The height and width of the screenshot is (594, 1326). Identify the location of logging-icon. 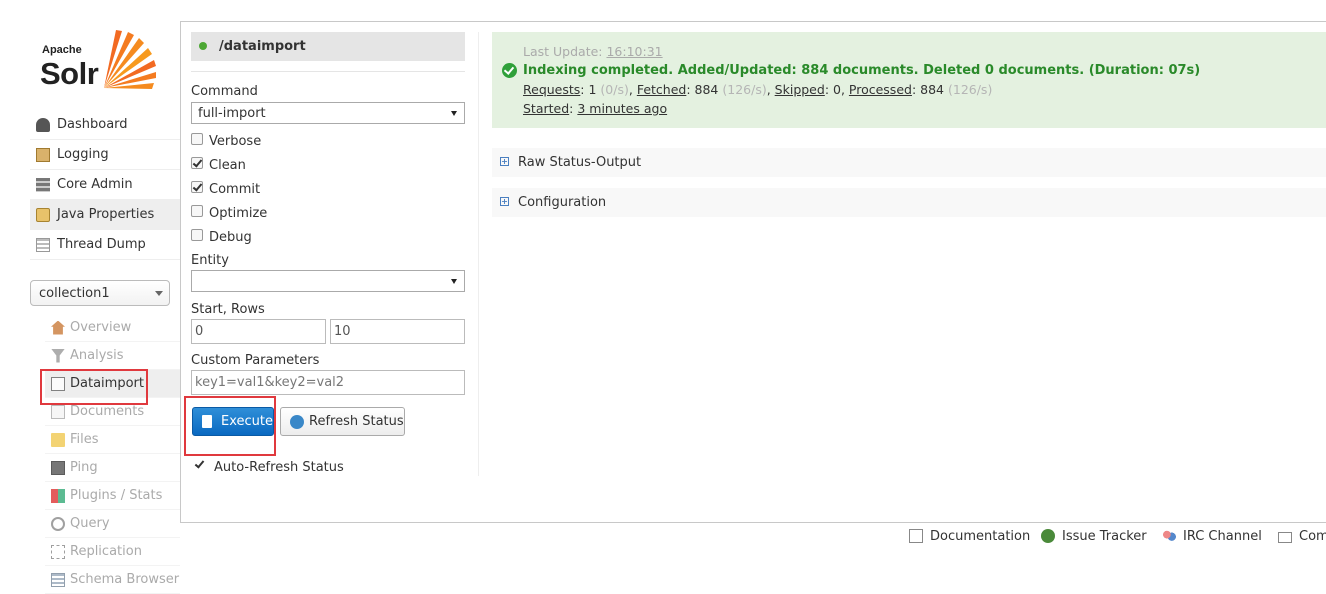
(43, 154).